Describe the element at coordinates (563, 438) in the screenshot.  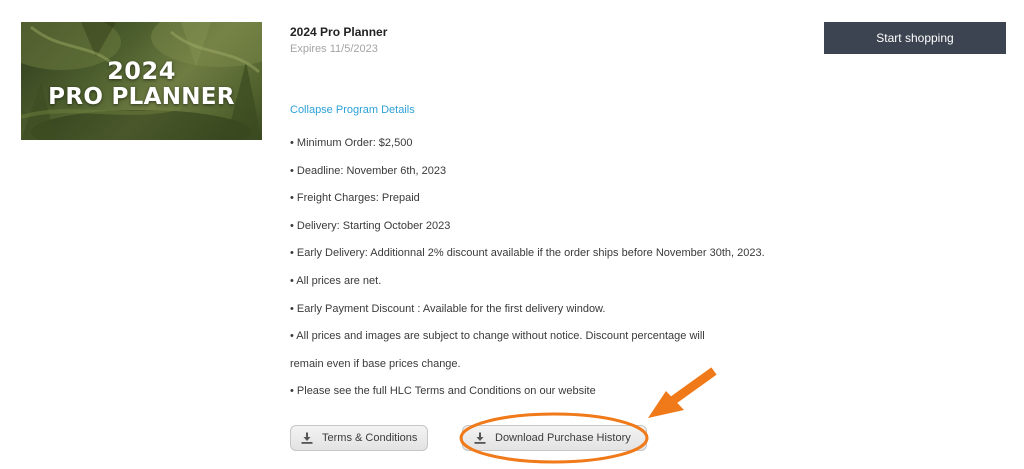
I see `download-purchase-history-label: Download Purchase History` at that location.